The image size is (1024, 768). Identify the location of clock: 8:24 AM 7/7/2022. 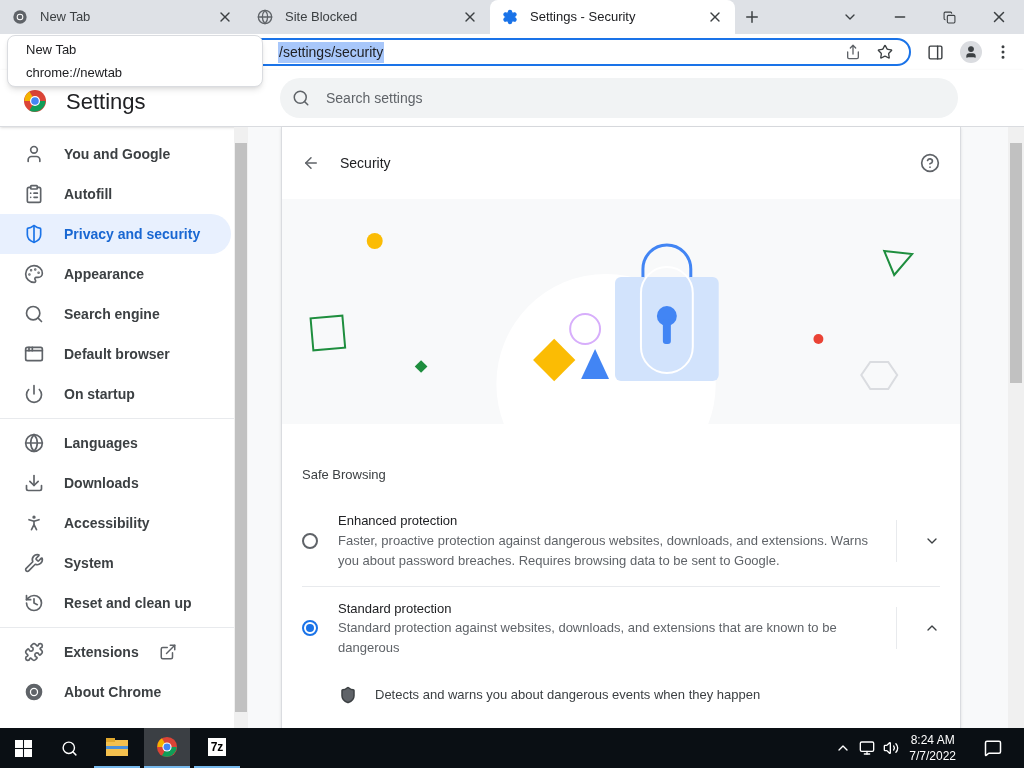
(932, 748).